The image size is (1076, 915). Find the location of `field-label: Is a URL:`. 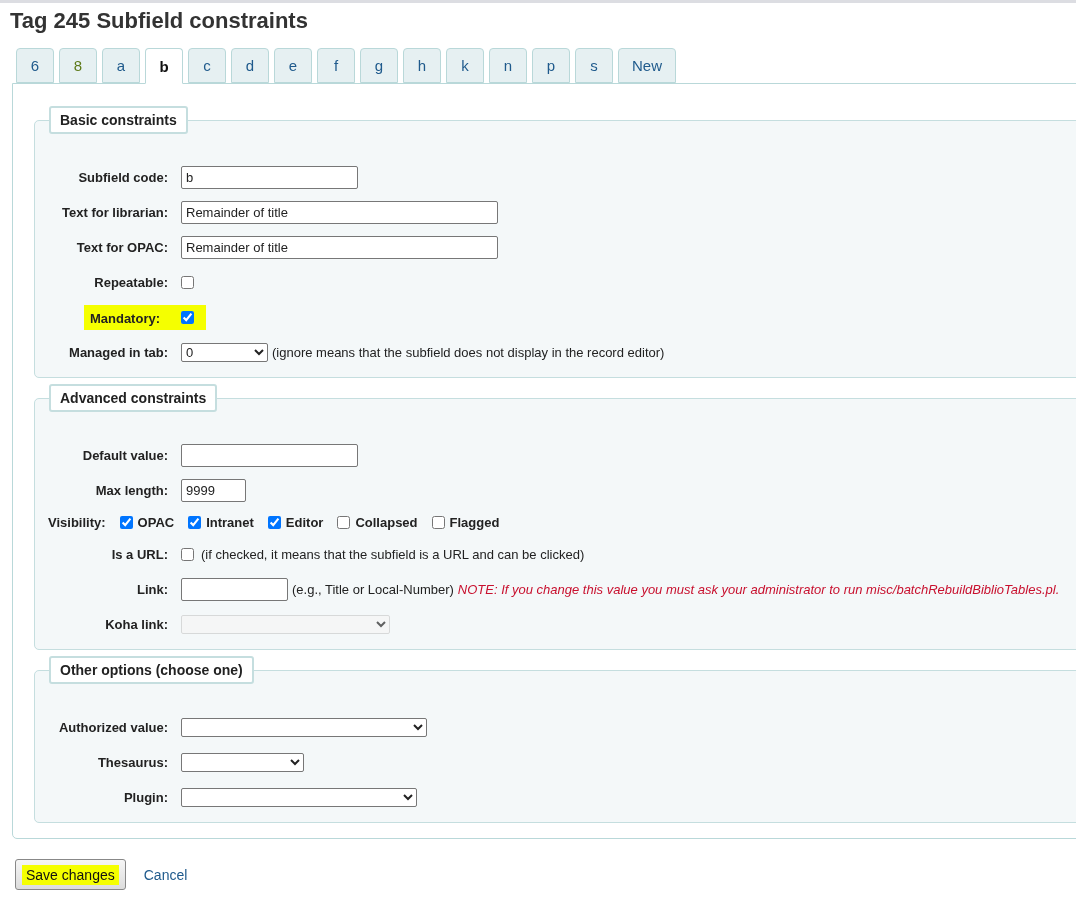

field-label: Is a URL: is located at coordinates (139, 554).